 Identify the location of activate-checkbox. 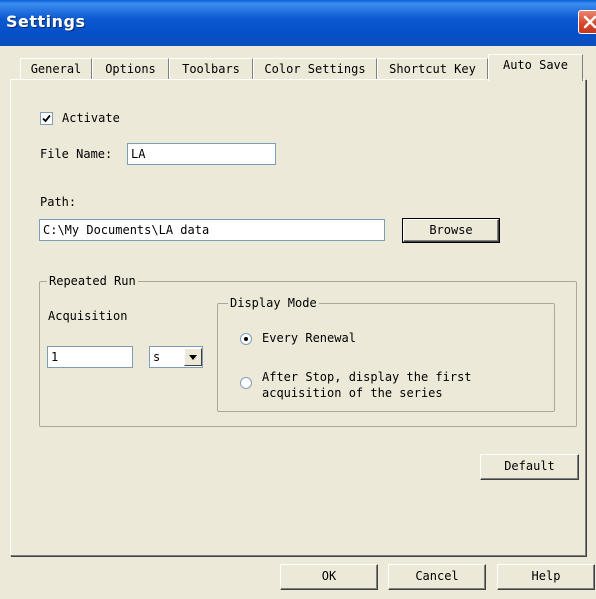
(46, 118).